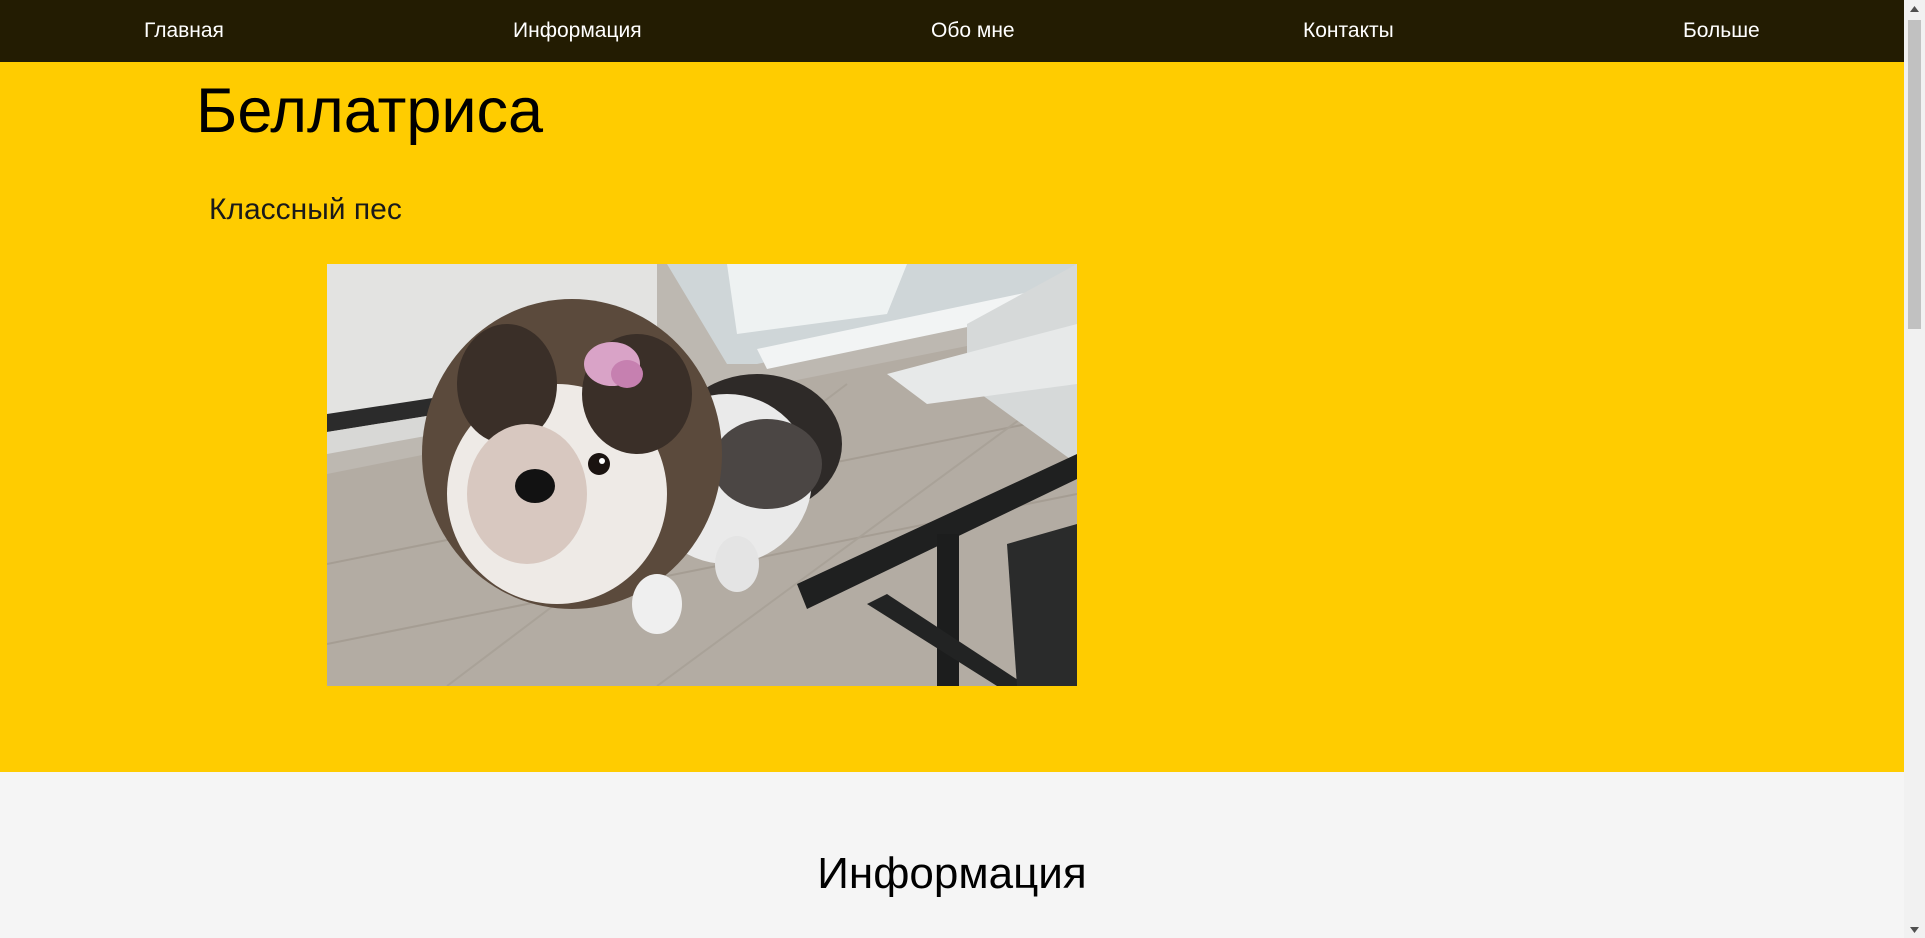 Image resolution: width=1925 pixels, height=938 pixels. I want to click on triangle-down-icon, so click(1914, 929).